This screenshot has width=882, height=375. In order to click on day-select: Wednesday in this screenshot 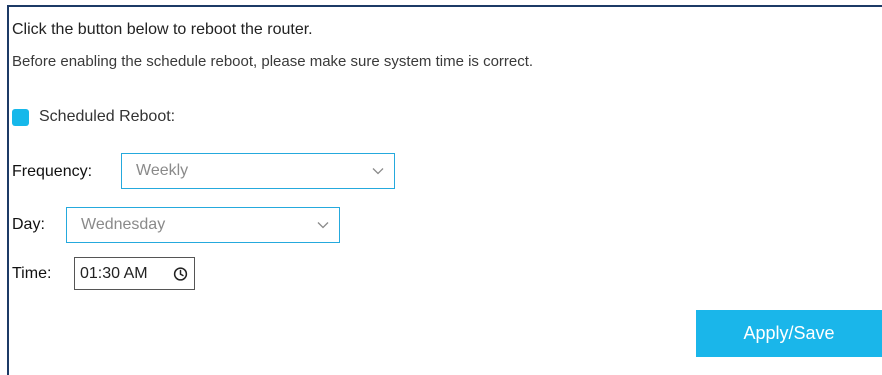, I will do `click(203, 225)`.